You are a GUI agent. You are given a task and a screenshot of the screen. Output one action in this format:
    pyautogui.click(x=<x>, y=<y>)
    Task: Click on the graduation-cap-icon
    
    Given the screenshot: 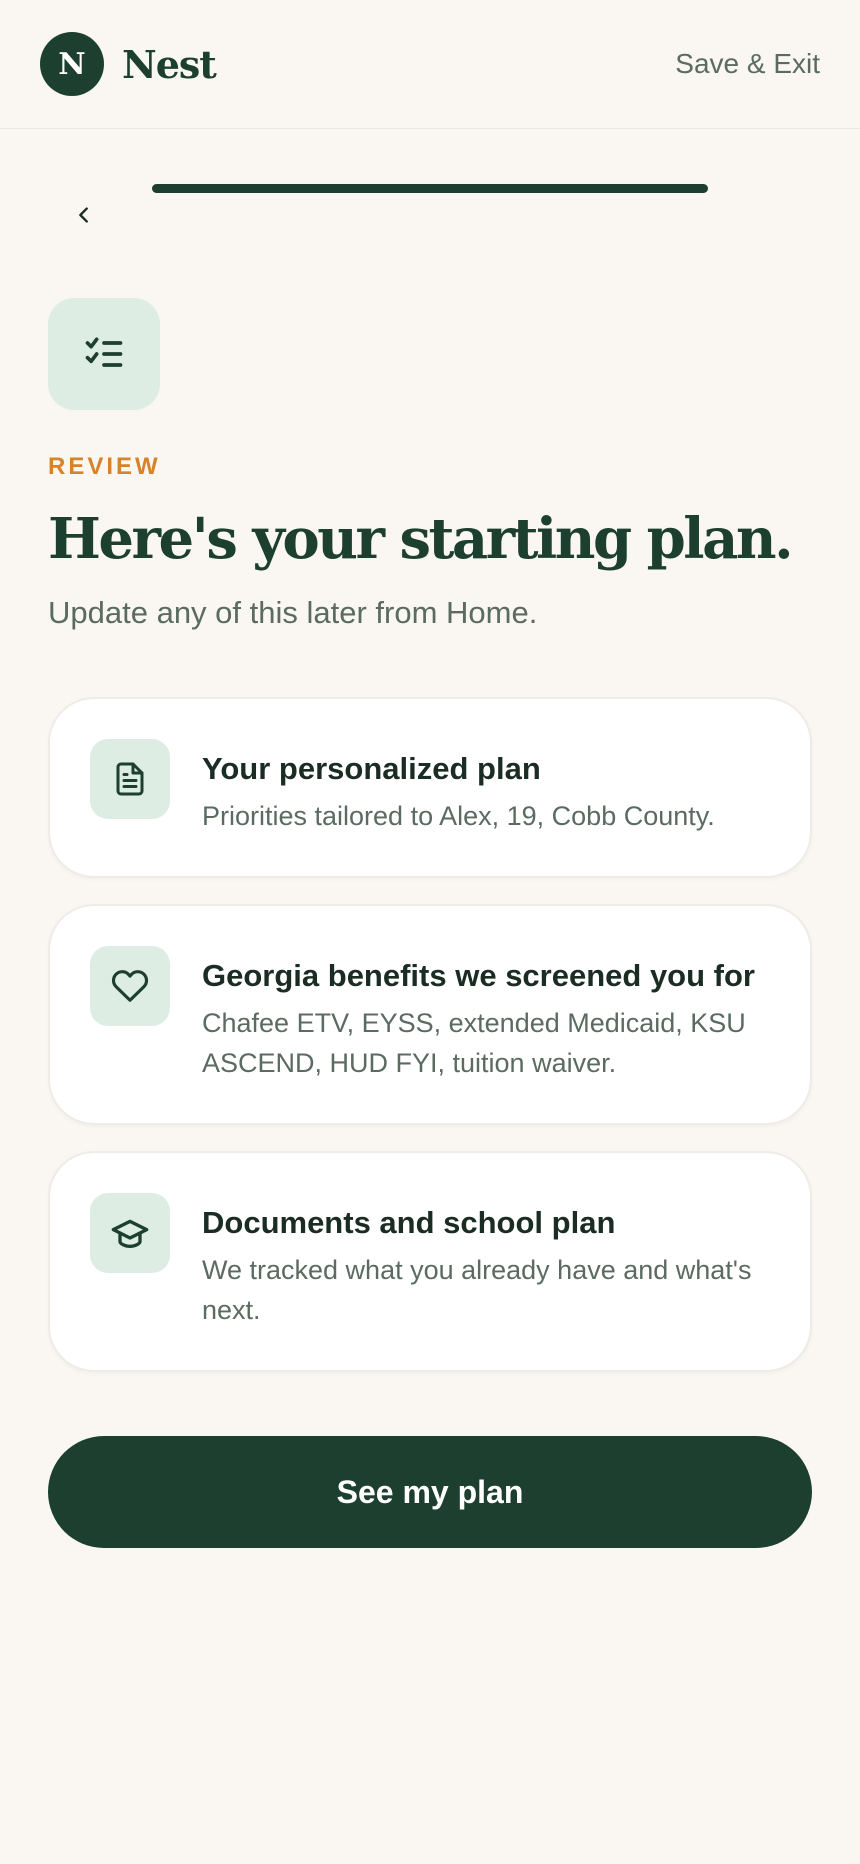 What is the action you would take?
    pyautogui.click(x=130, y=1233)
    